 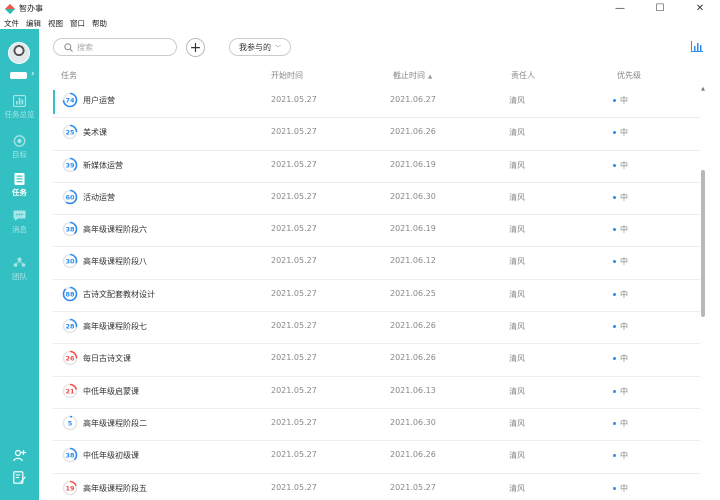 I want to click on header-owner: 责任人, so click(x=523, y=75).